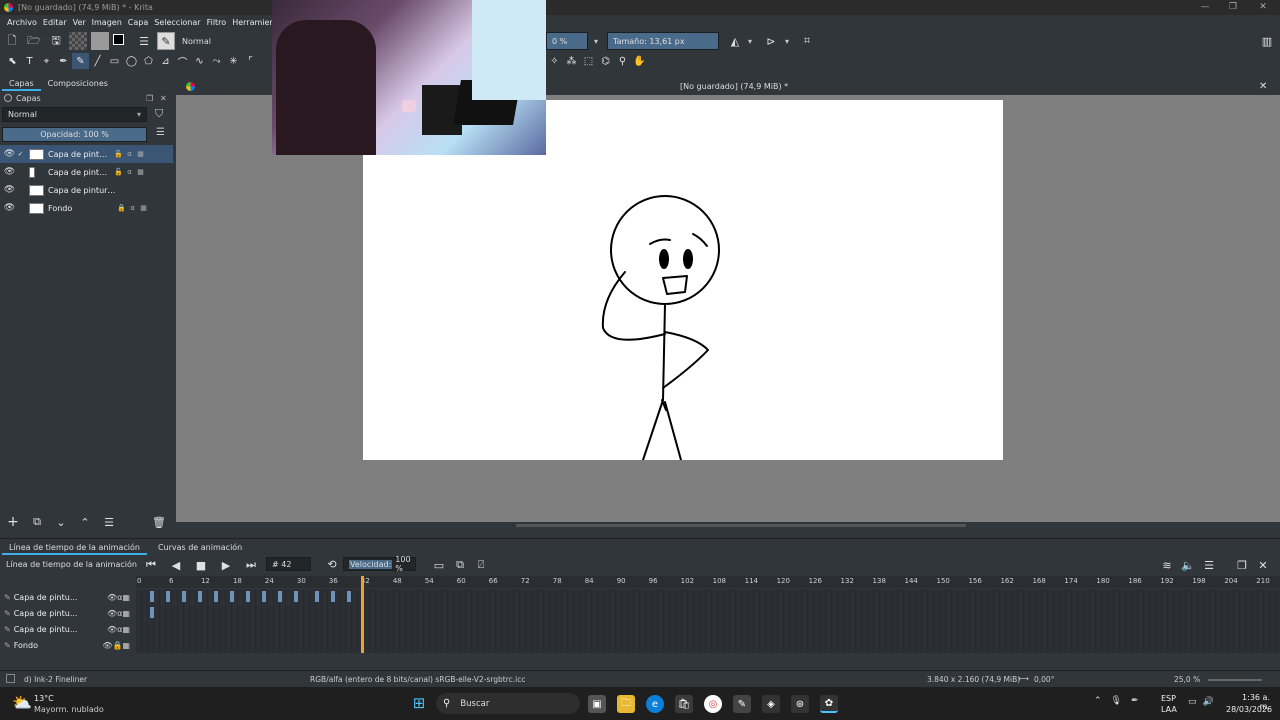  Describe the element at coordinates (21, 84) in the screenshot. I see `tab-capas: Capas` at that location.